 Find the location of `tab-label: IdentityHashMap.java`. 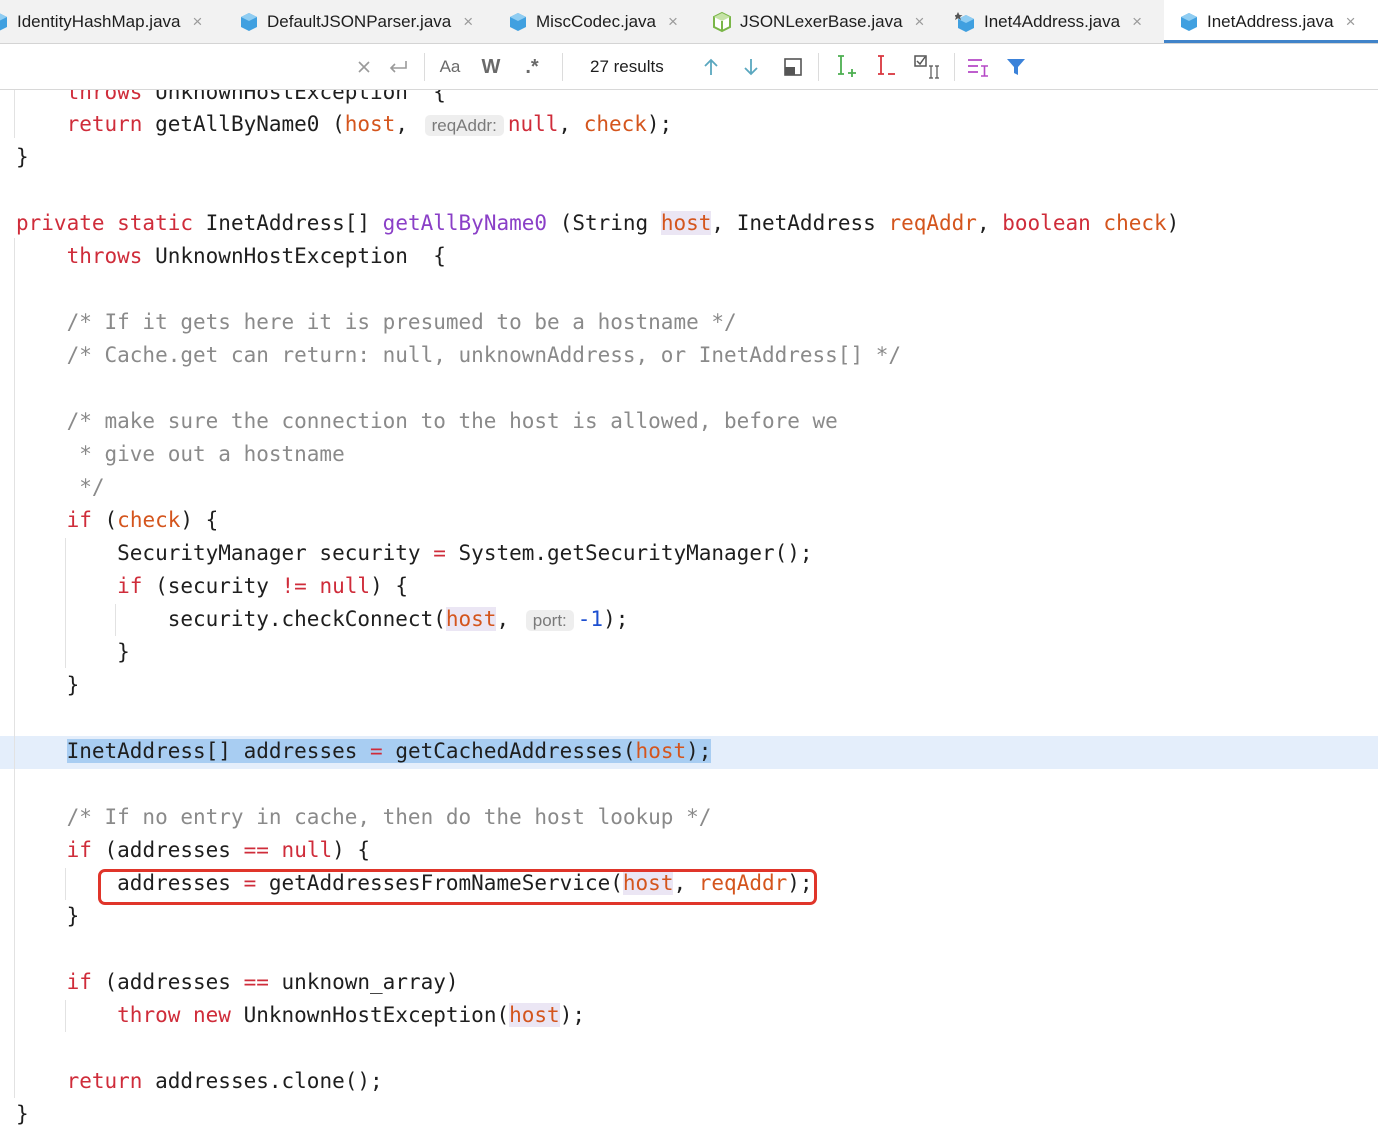

tab-label: IdentityHashMap.java is located at coordinates (99, 21).